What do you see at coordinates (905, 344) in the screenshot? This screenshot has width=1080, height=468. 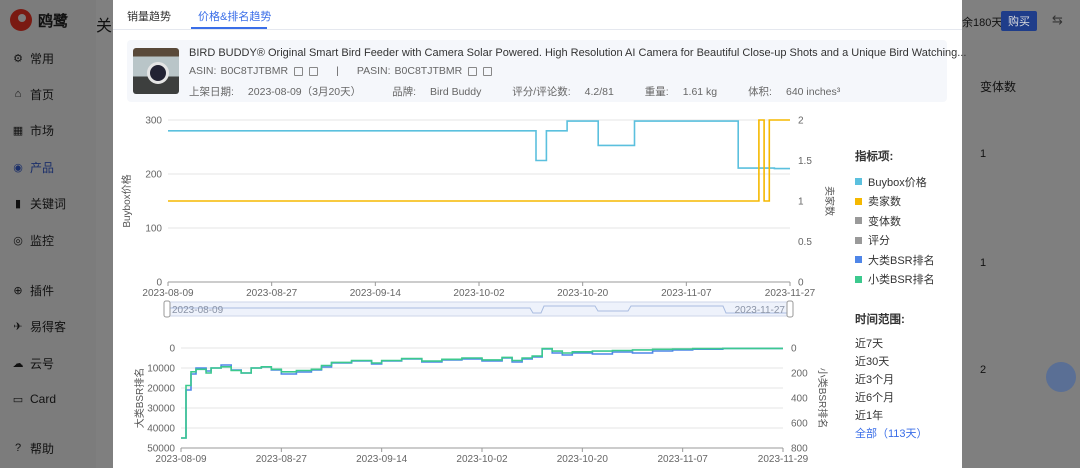 I see `time-range-option: 近7天` at bounding box center [905, 344].